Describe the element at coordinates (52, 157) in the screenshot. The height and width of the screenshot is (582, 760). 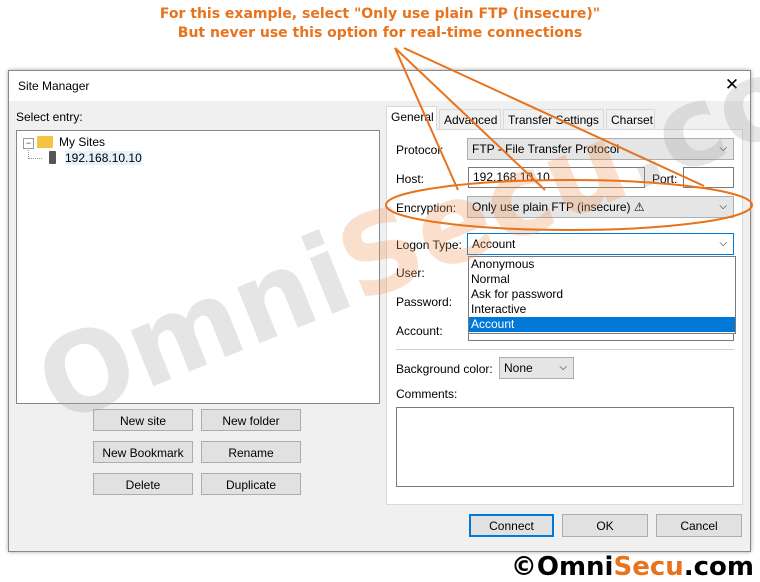
I see `server-icon` at that location.